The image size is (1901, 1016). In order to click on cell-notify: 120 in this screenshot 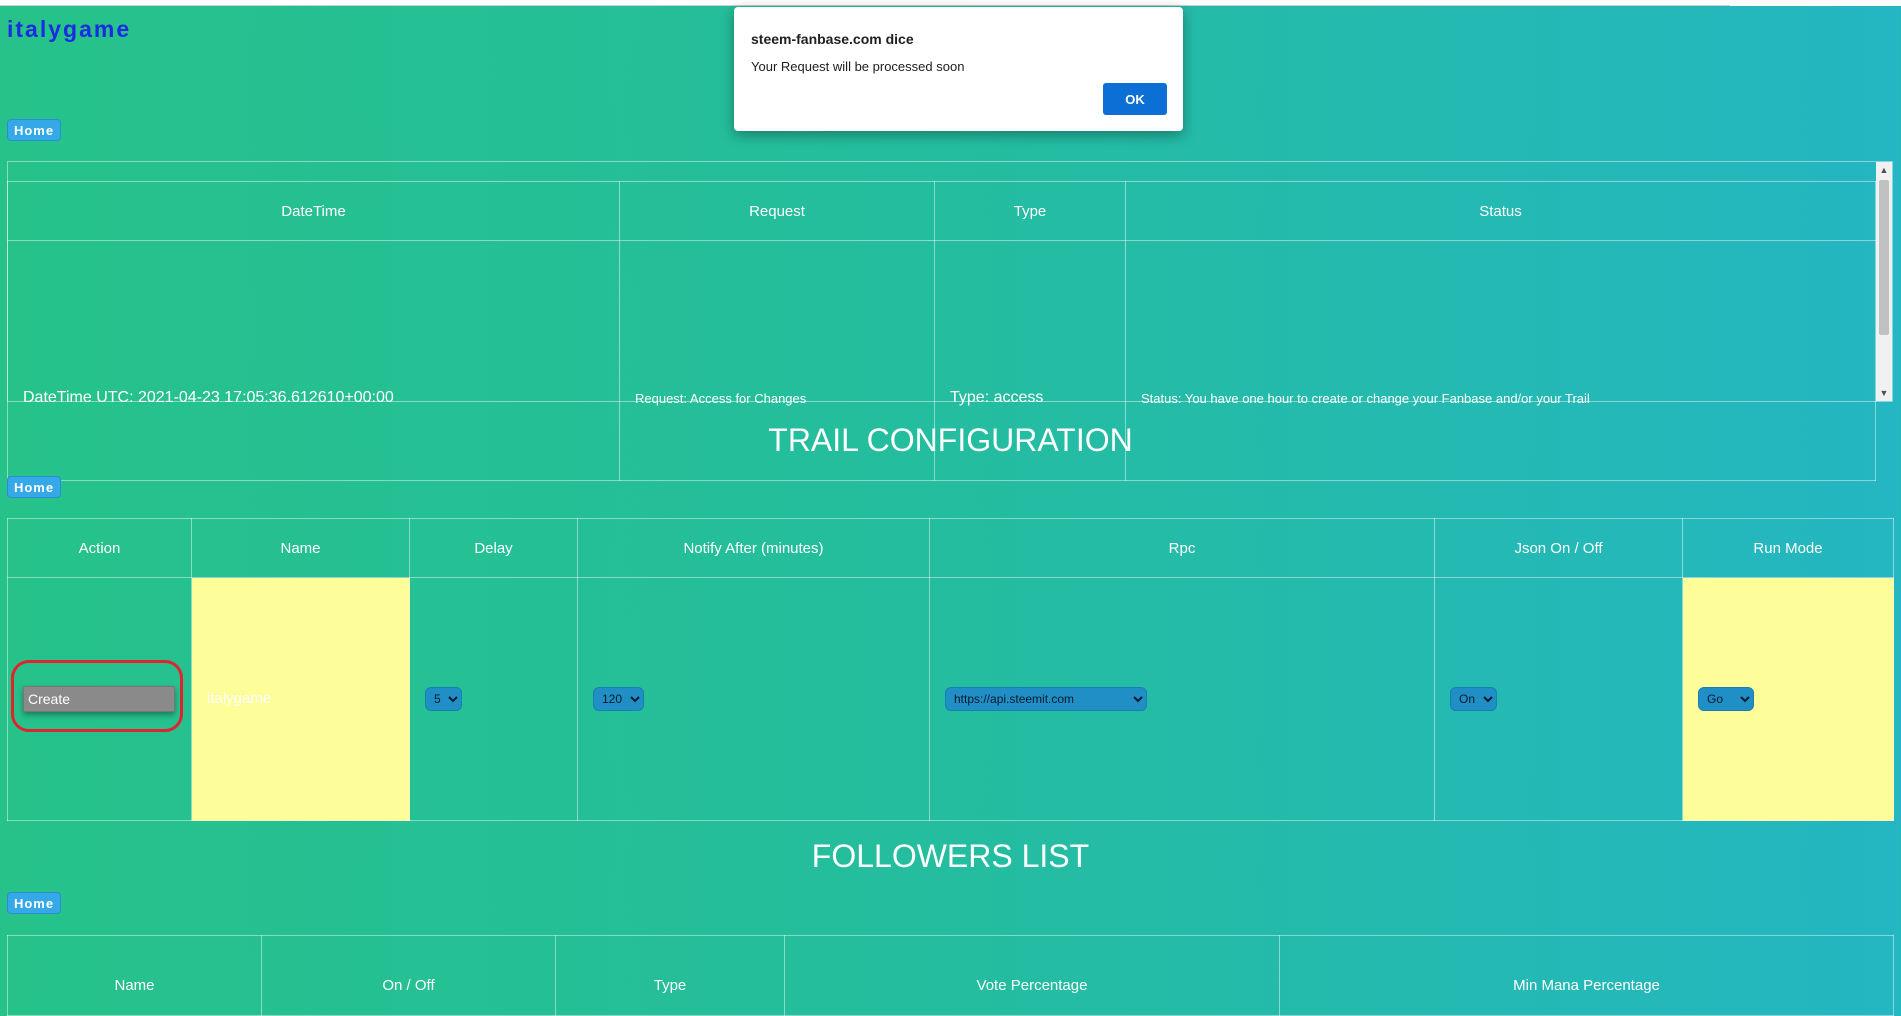, I will do `click(753, 699)`.